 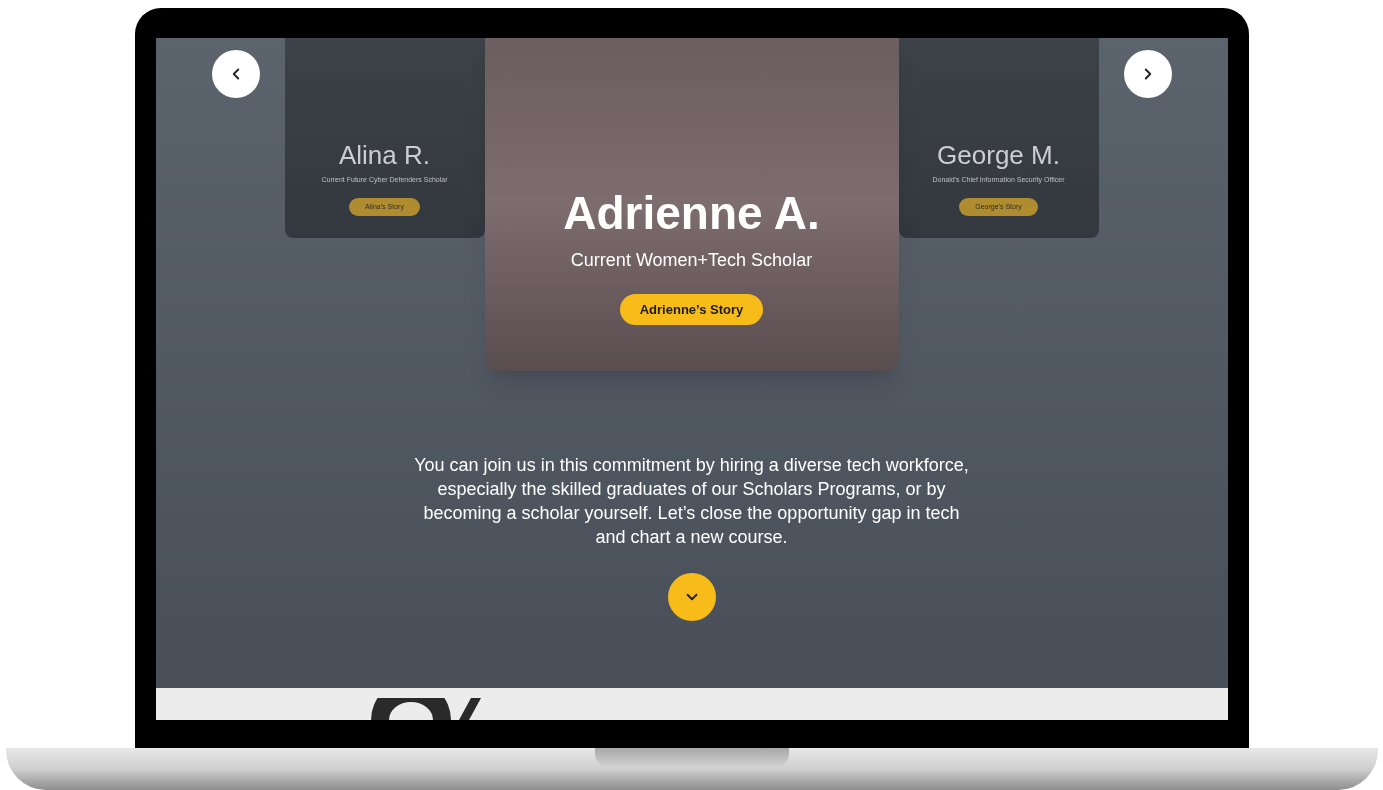 I want to click on commitment-paragraph: You can join us in this commitment by hiring a diverse tech workforce, especially the skilled graduates of our Scholars Programs, or by becoming a scholar yourself. Let’s close the opportunity gap in tech and chart a new course., so click(x=691, y=501).